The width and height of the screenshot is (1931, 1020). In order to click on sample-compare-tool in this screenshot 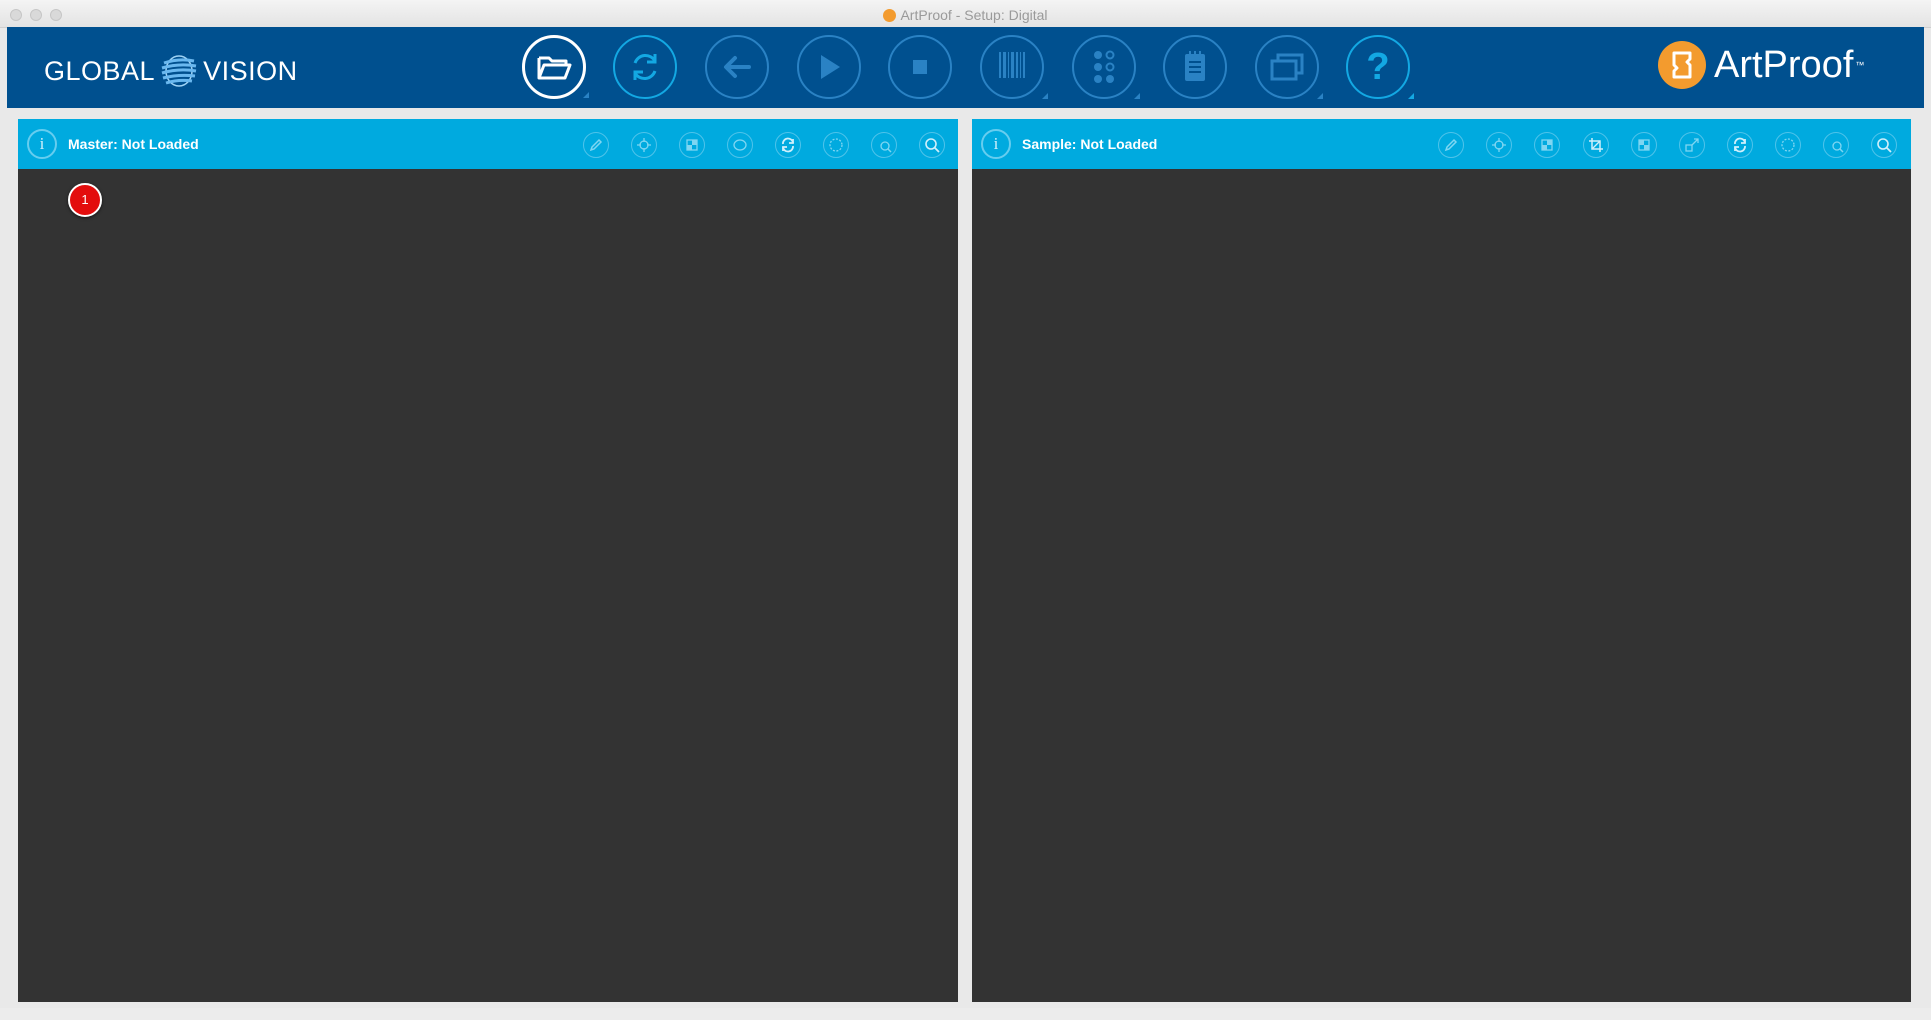, I will do `click(1547, 145)`.